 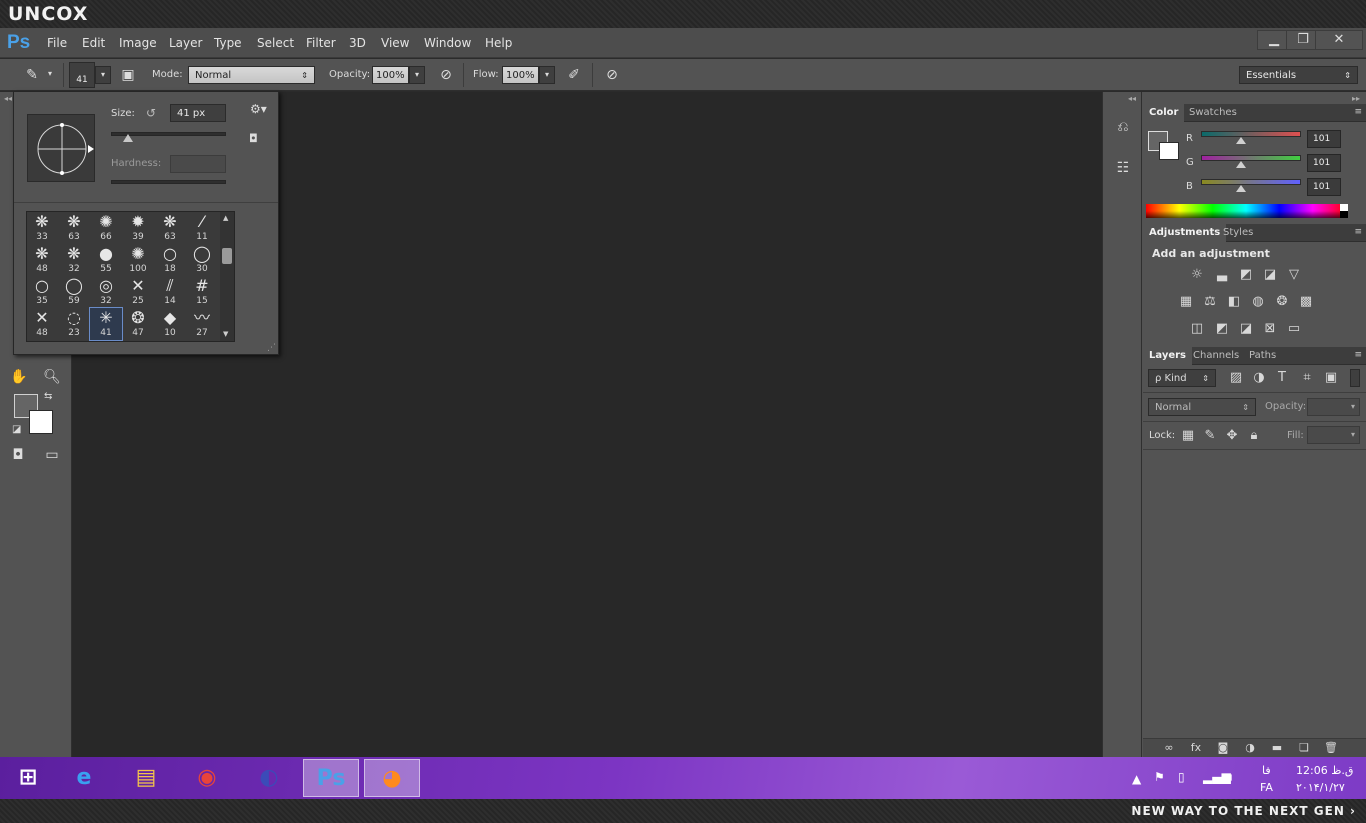 I want to click on size-input: 41 px, so click(x=198, y=113).